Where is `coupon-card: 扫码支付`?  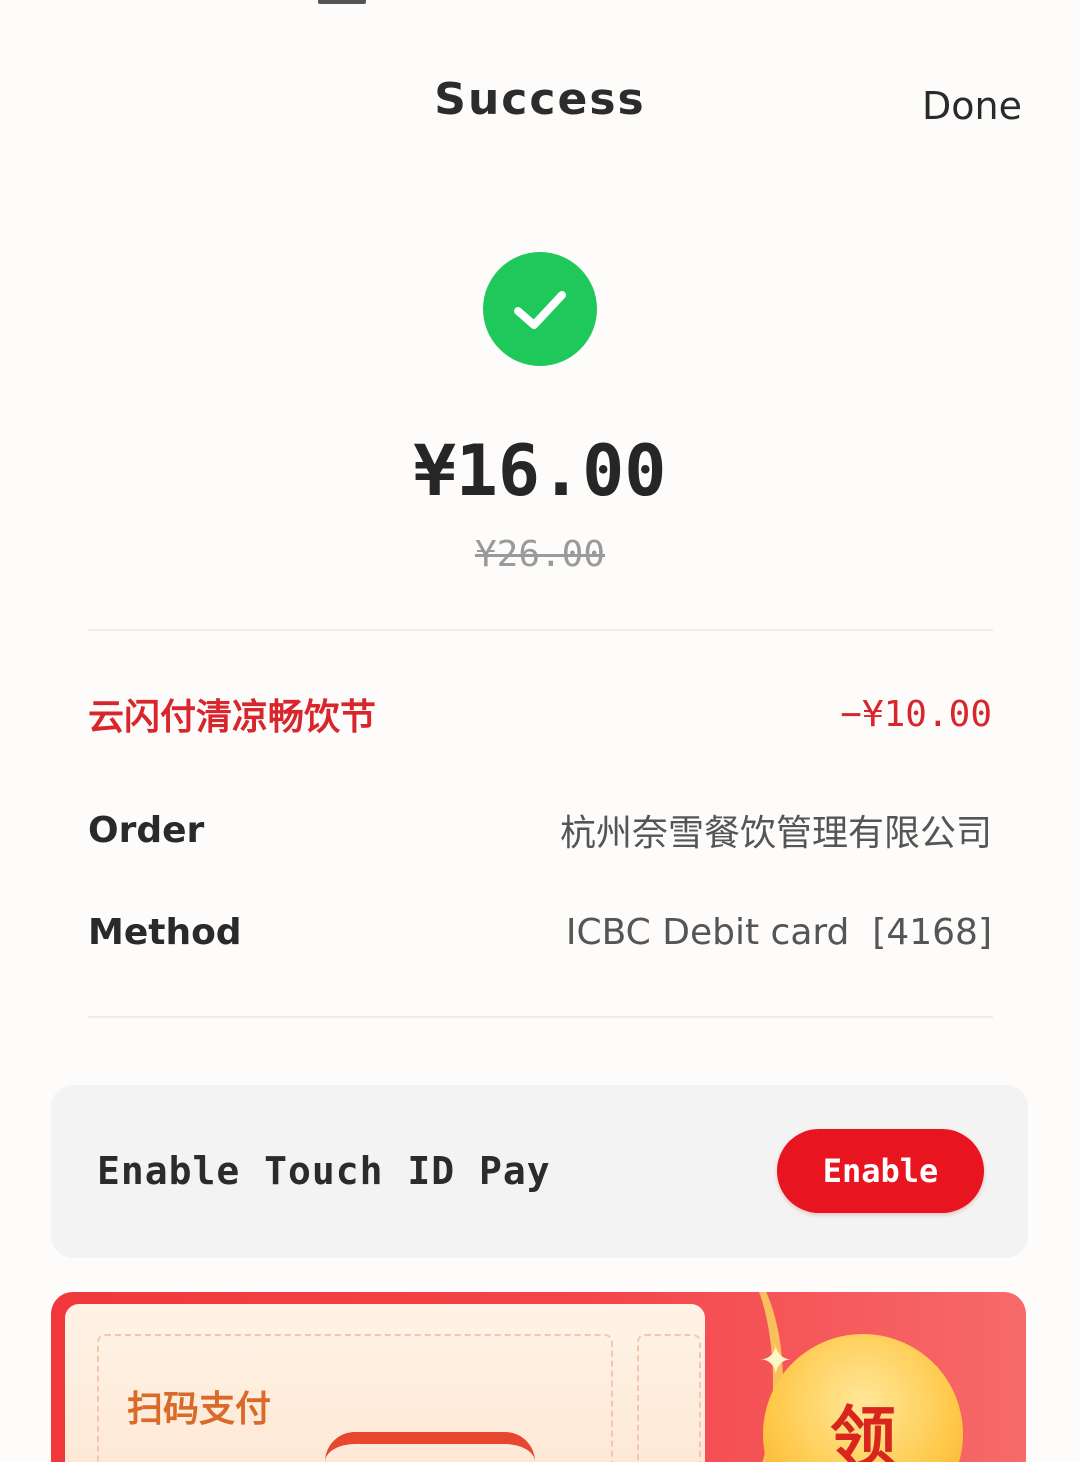
coupon-card: 扫码支付 is located at coordinates (385, 1383).